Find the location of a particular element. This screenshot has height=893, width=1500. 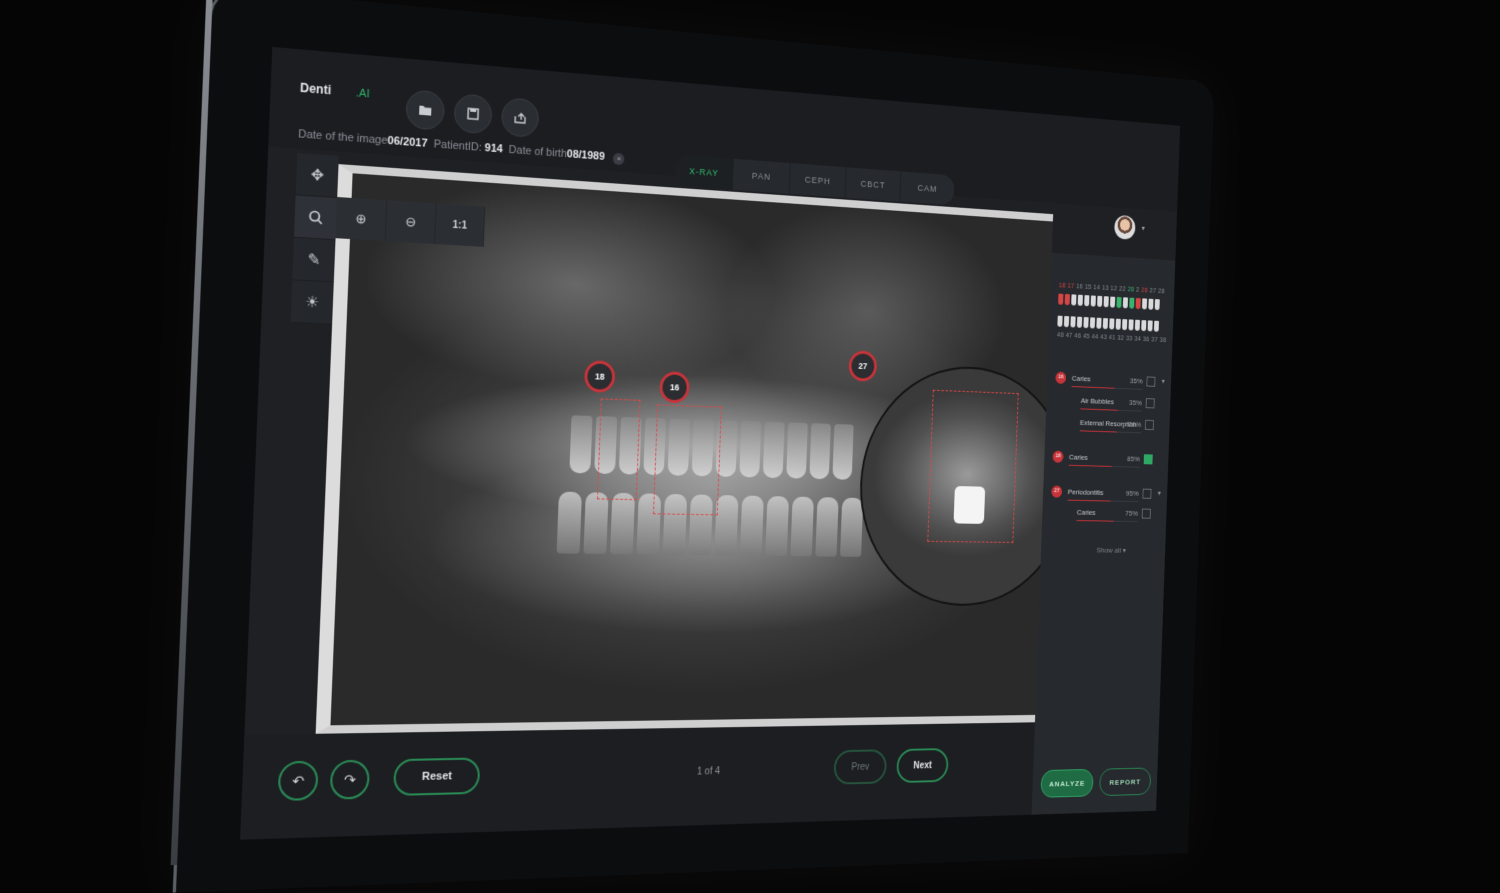

date-label: Date of the image is located at coordinates (343, 137).